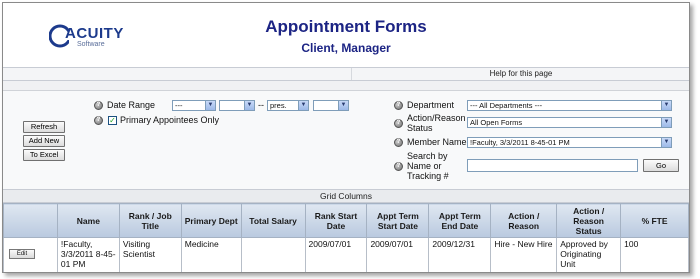  I want to click on member-name-select: !Faculty, 3/3/2011 8-45-01 PM ▼, so click(569, 142).